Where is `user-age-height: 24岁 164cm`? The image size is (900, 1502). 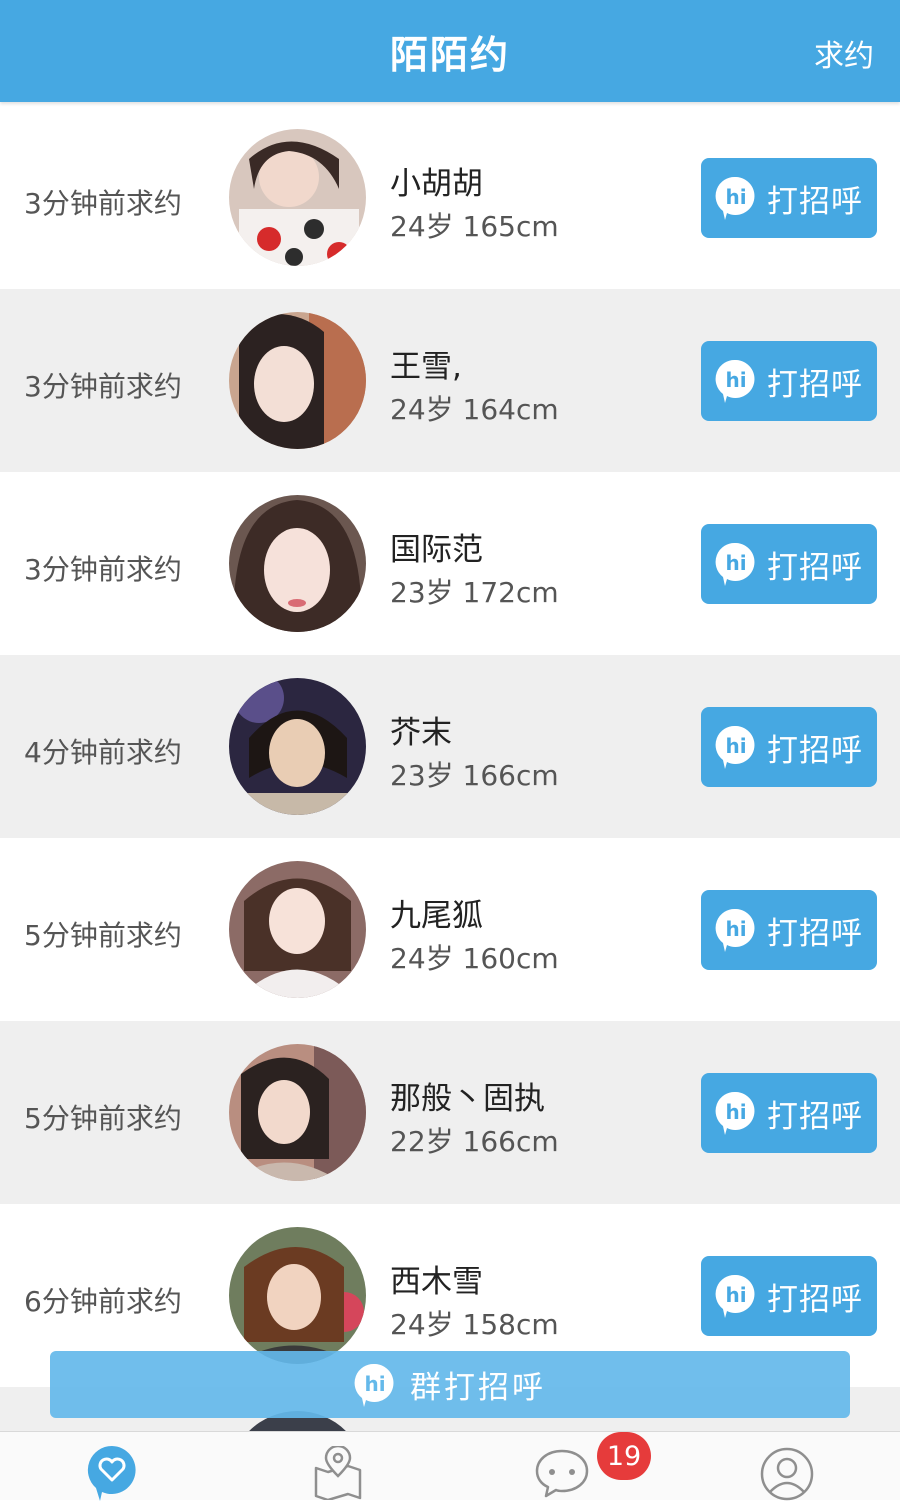 user-age-height: 24岁 164cm is located at coordinates (474, 409).